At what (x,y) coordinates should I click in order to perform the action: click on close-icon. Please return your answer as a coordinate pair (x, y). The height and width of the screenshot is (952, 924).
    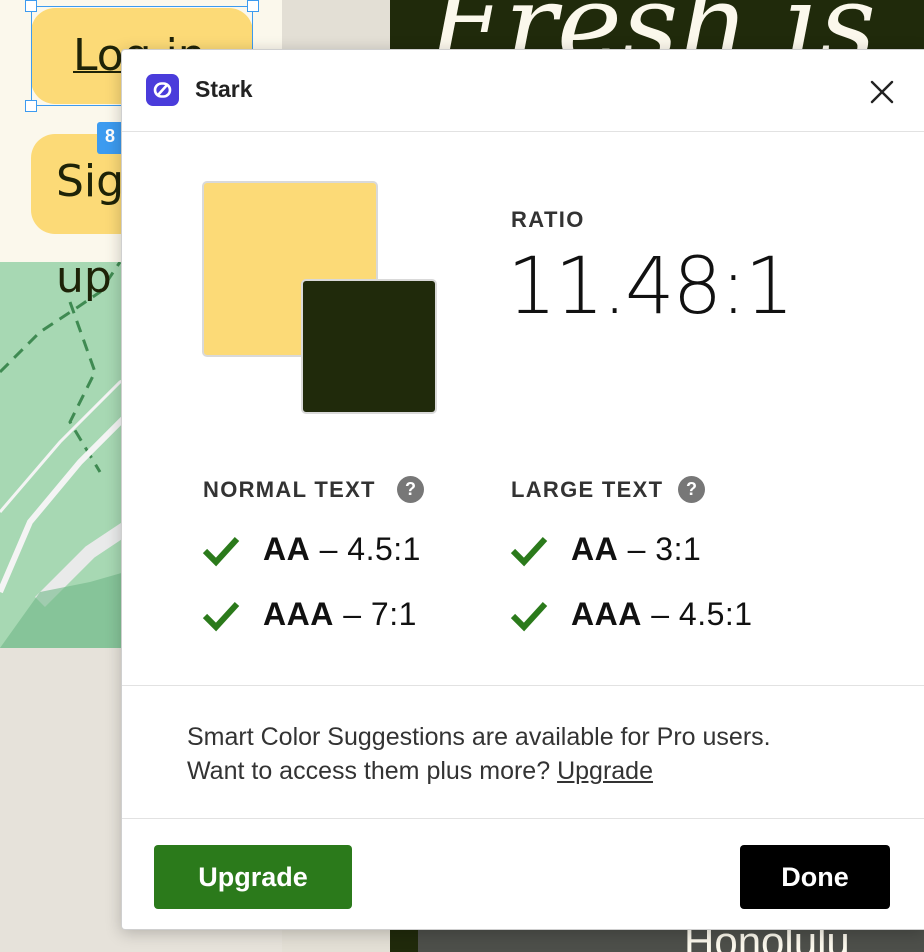
    Looking at the image, I should click on (882, 92).